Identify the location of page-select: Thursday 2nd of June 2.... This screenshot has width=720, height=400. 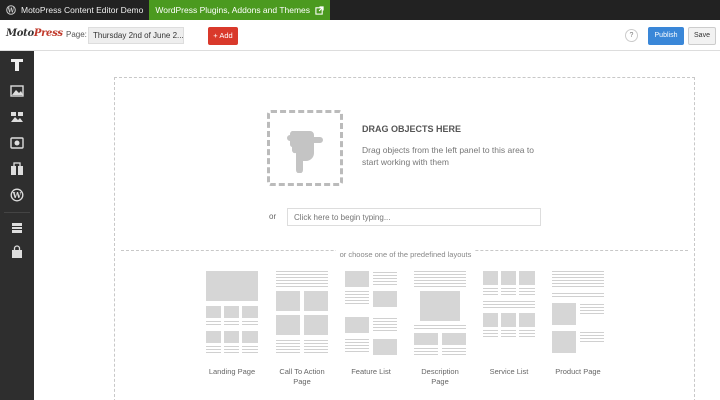
(136, 35).